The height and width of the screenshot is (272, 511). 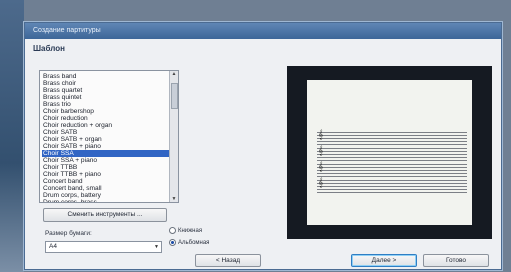 I want to click on paper-size-select: A4 ▼, so click(x=103, y=247).